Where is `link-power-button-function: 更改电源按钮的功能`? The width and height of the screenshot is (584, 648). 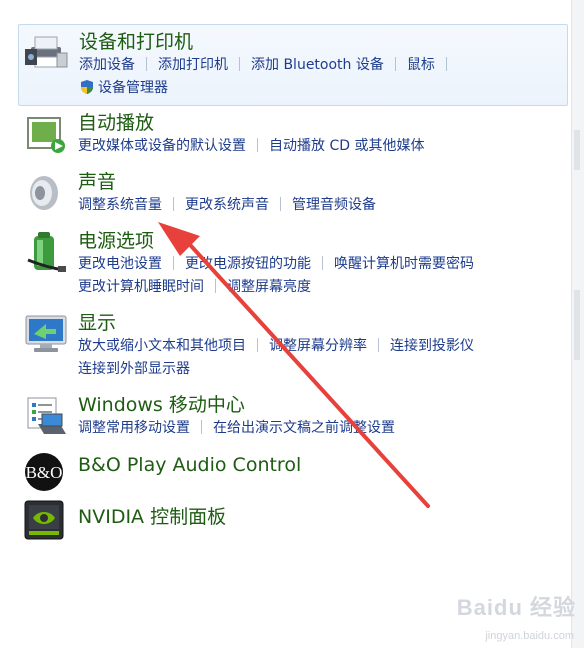 link-power-button-function: 更改电源按钮的功能 is located at coordinates (248, 264).